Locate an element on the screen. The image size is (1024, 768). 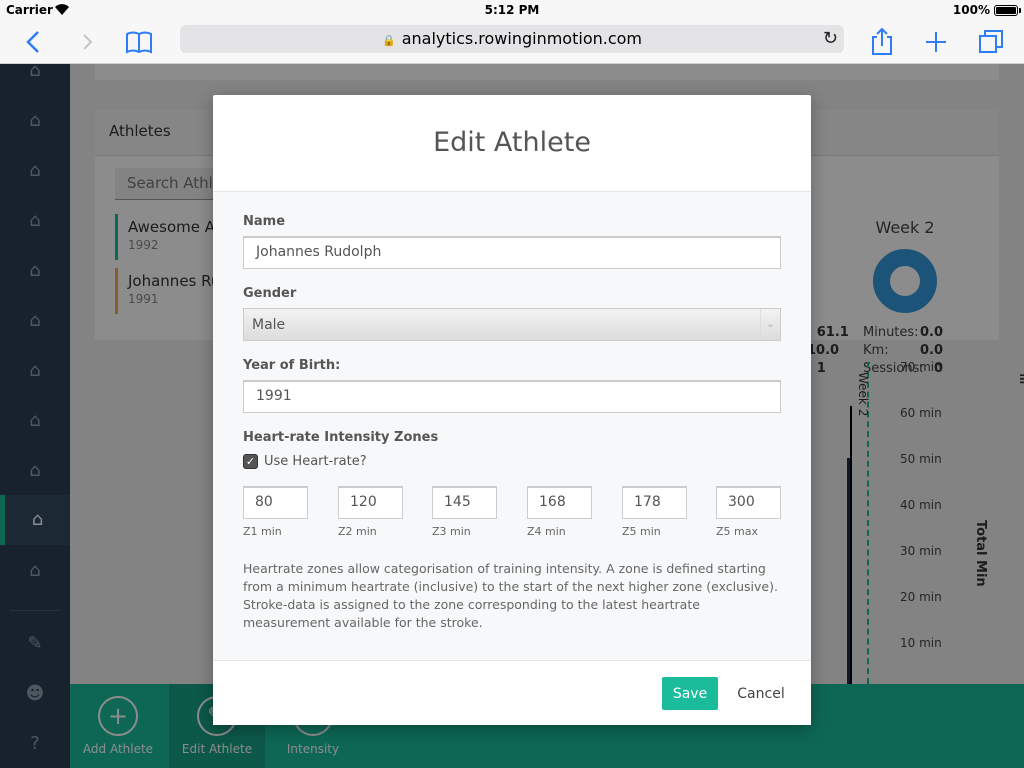
use-heartrate-row: ✓ Use Heart-rate? is located at coordinates (305, 461).